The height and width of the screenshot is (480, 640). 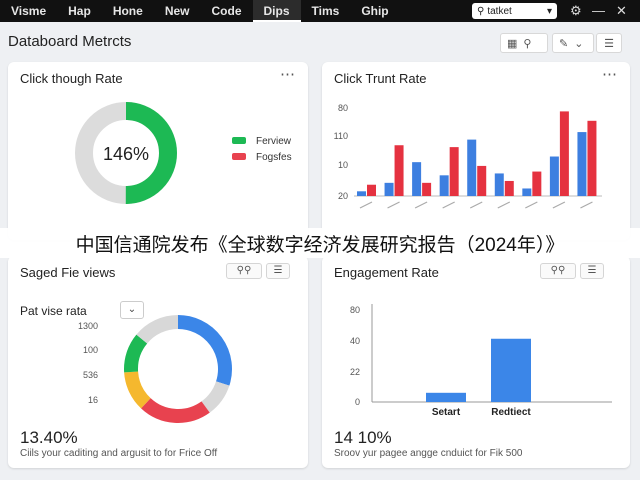 I want to click on y-tick-label: 110, so click(x=341, y=136).